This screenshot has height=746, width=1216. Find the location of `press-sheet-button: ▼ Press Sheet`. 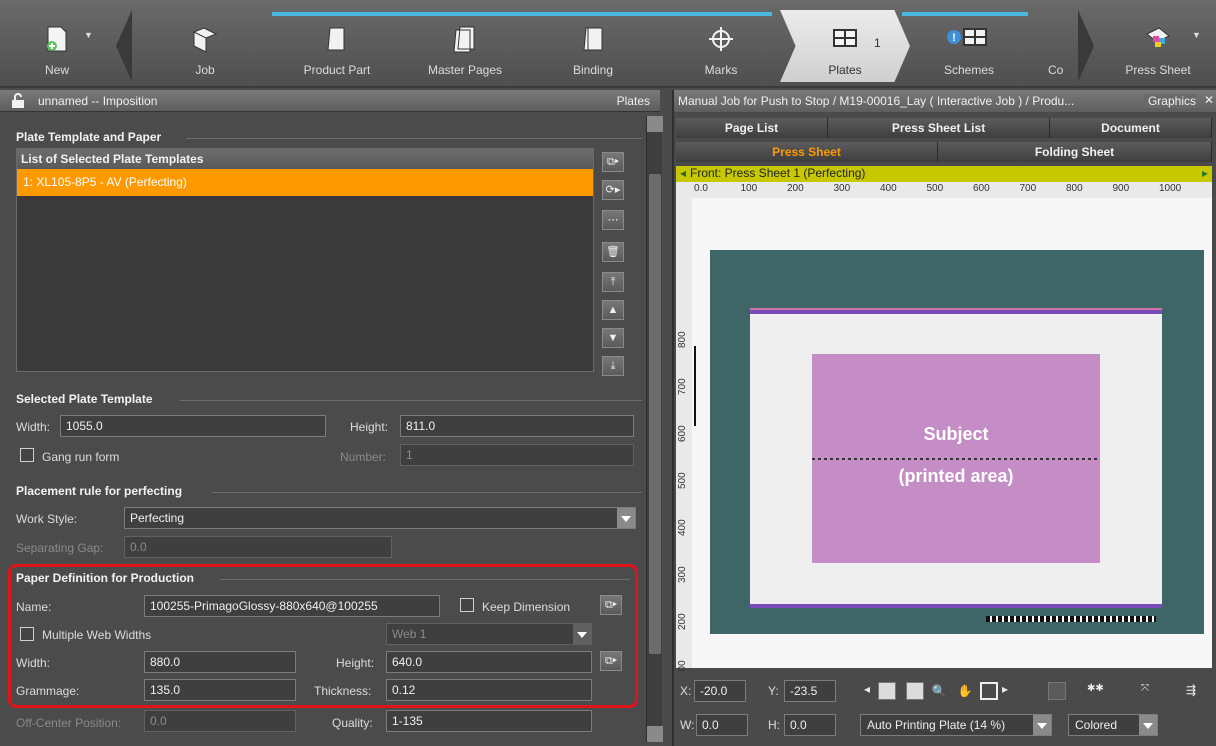

press-sheet-button: ▼ Press Sheet is located at coordinates (1158, 46).